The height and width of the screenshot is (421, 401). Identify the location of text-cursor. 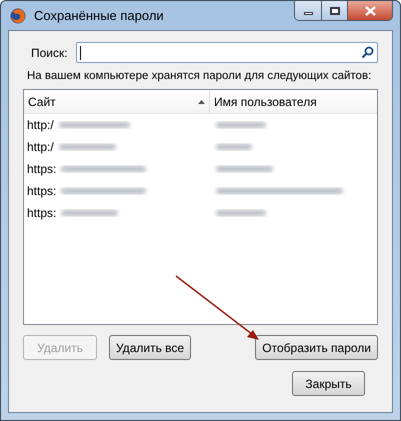
(80, 53).